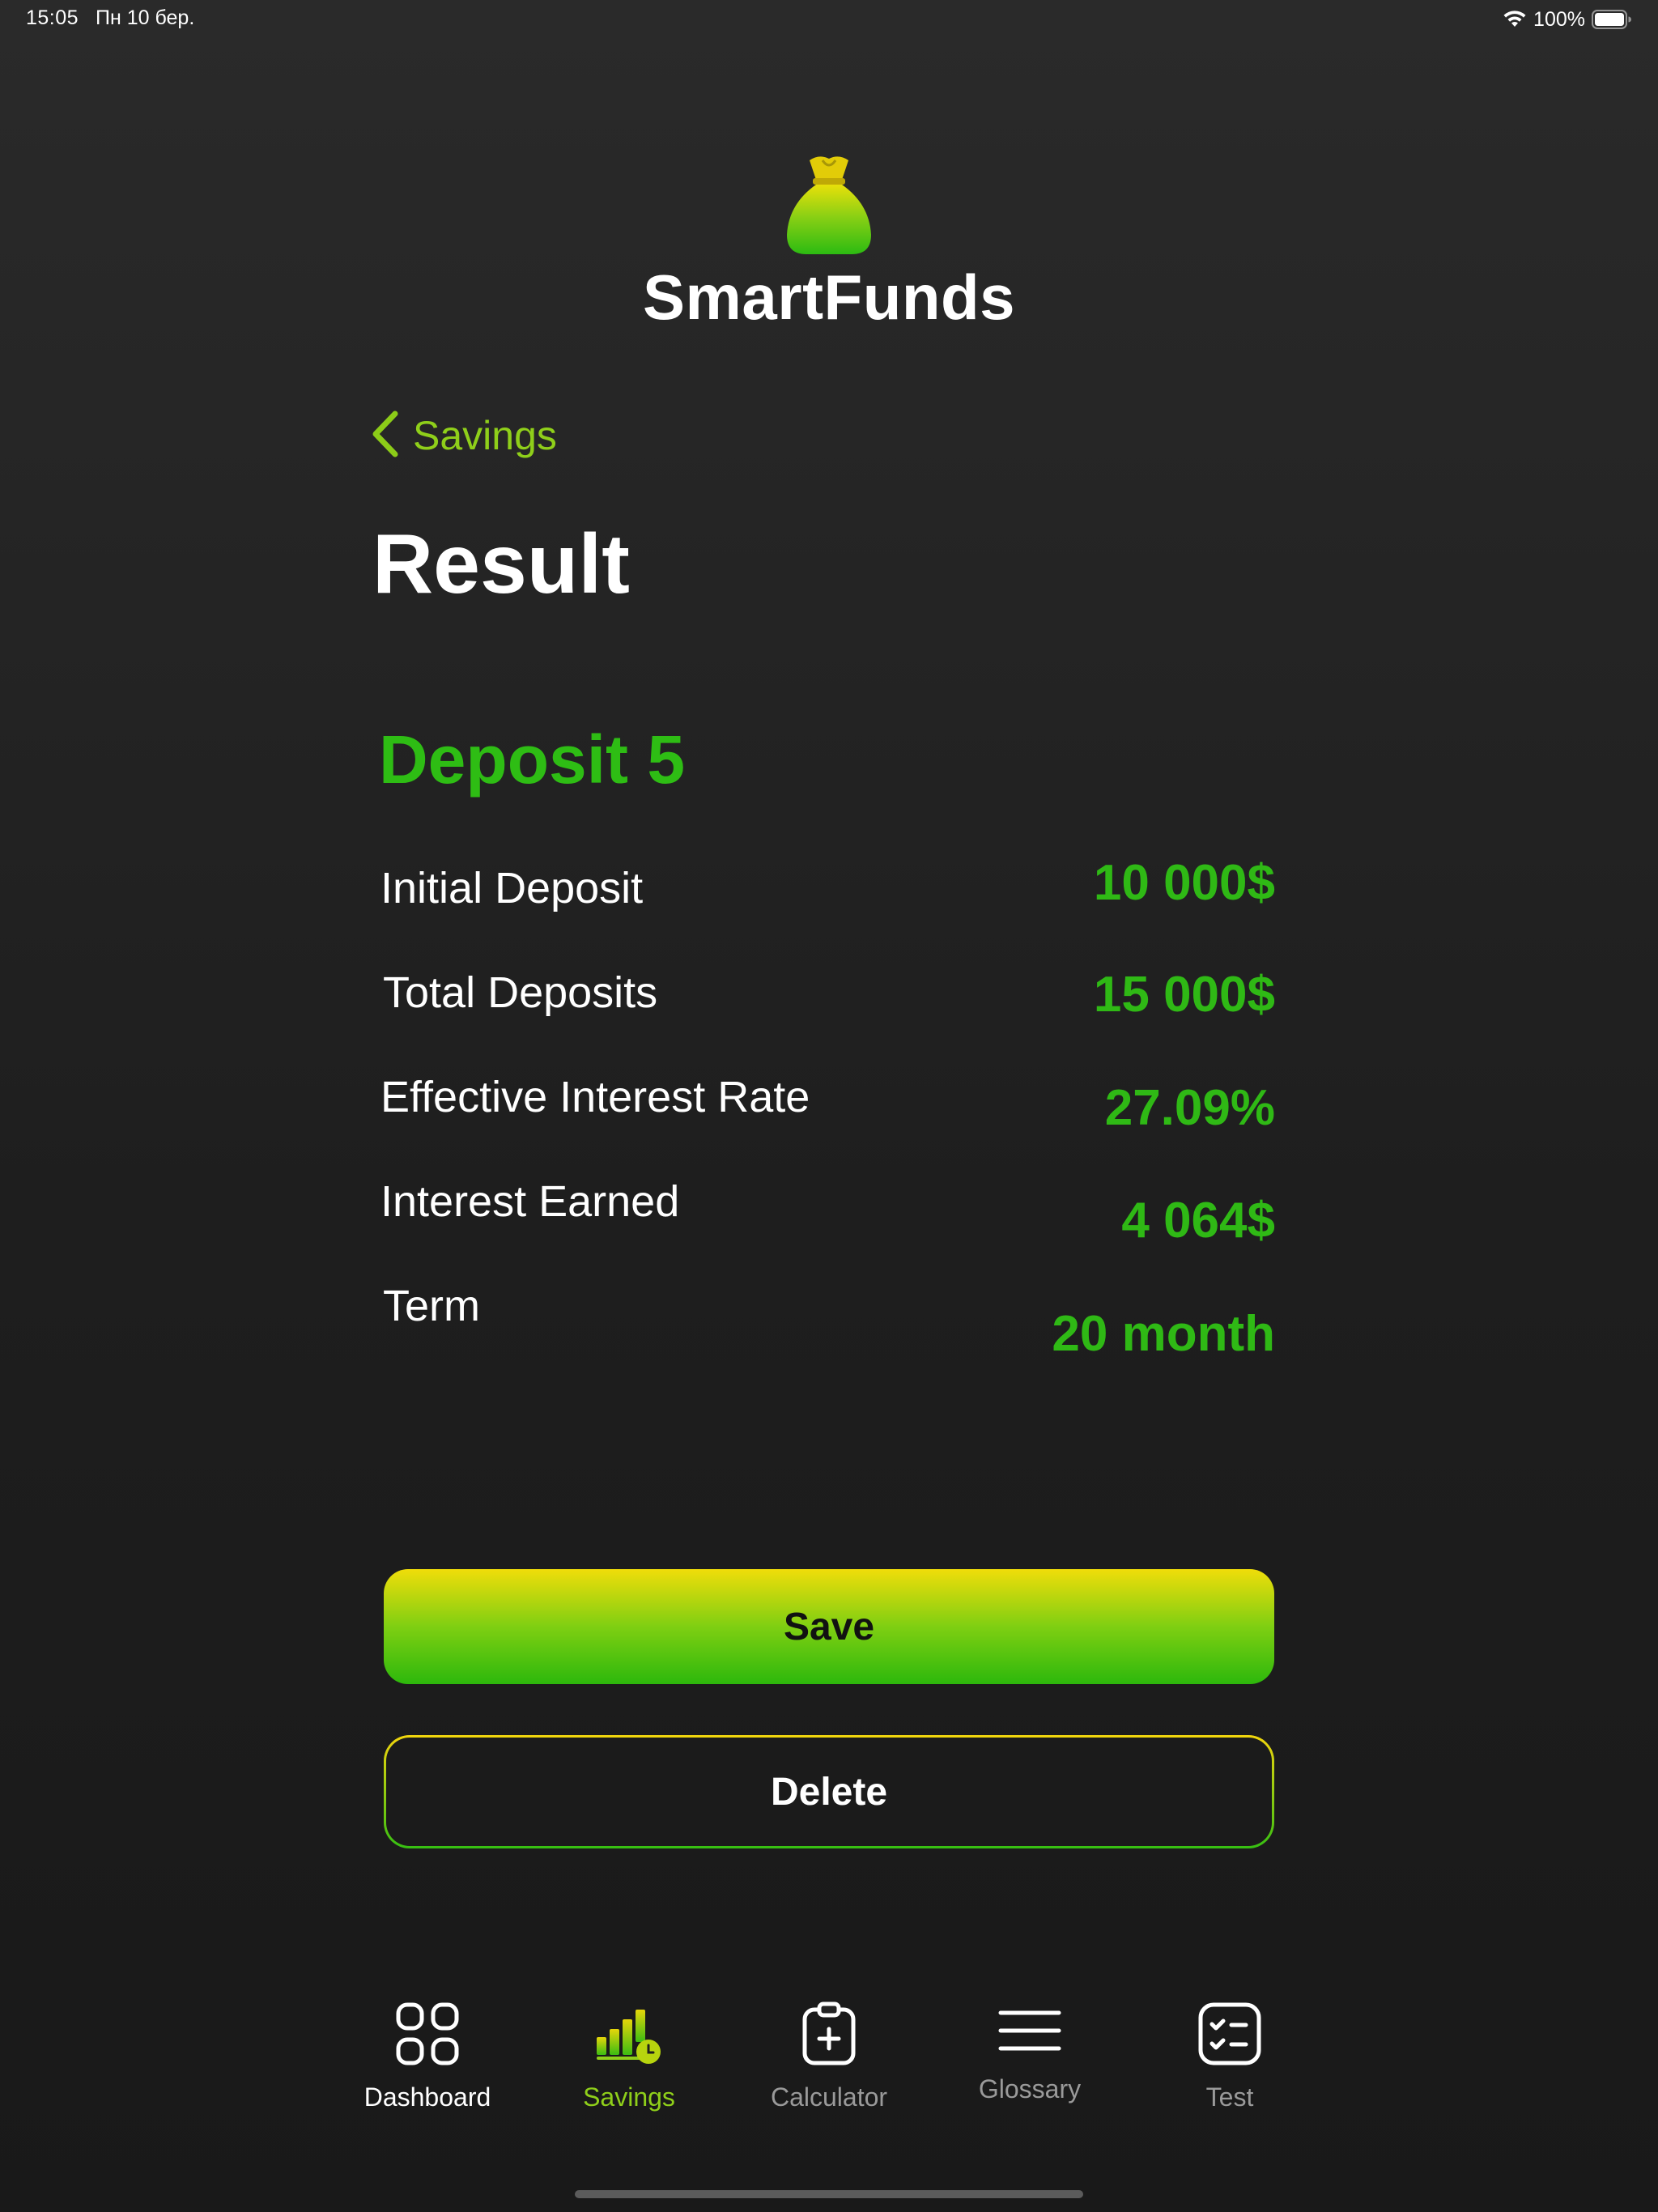  I want to click on back-label: Savings, so click(485, 435).